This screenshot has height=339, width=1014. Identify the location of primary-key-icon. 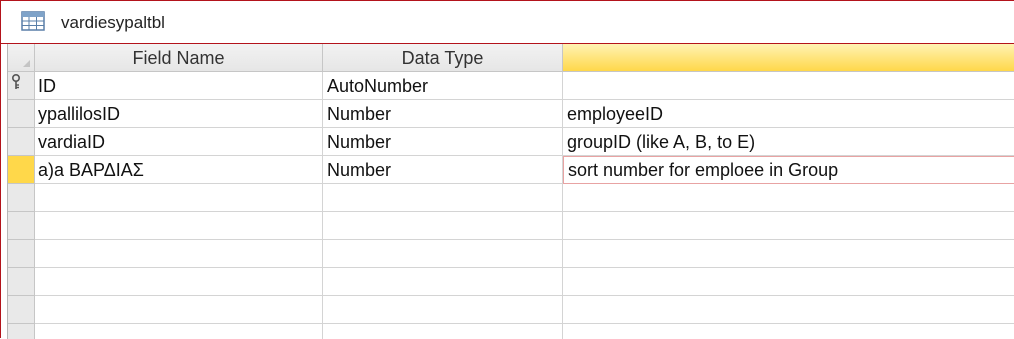
(16, 81).